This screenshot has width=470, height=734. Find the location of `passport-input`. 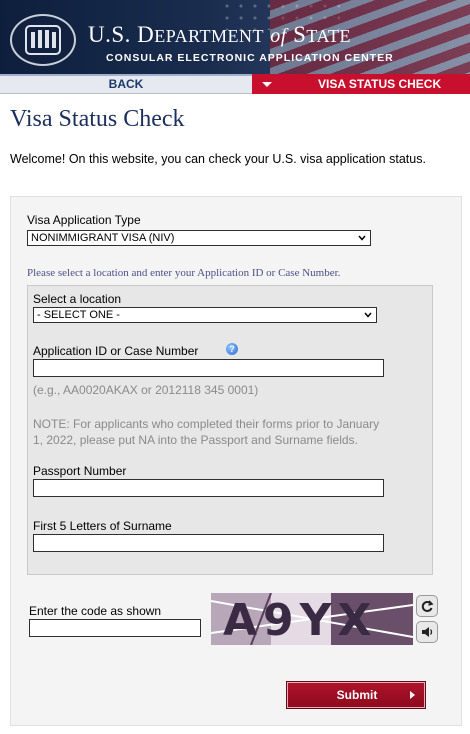

passport-input is located at coordinates (208, 488).